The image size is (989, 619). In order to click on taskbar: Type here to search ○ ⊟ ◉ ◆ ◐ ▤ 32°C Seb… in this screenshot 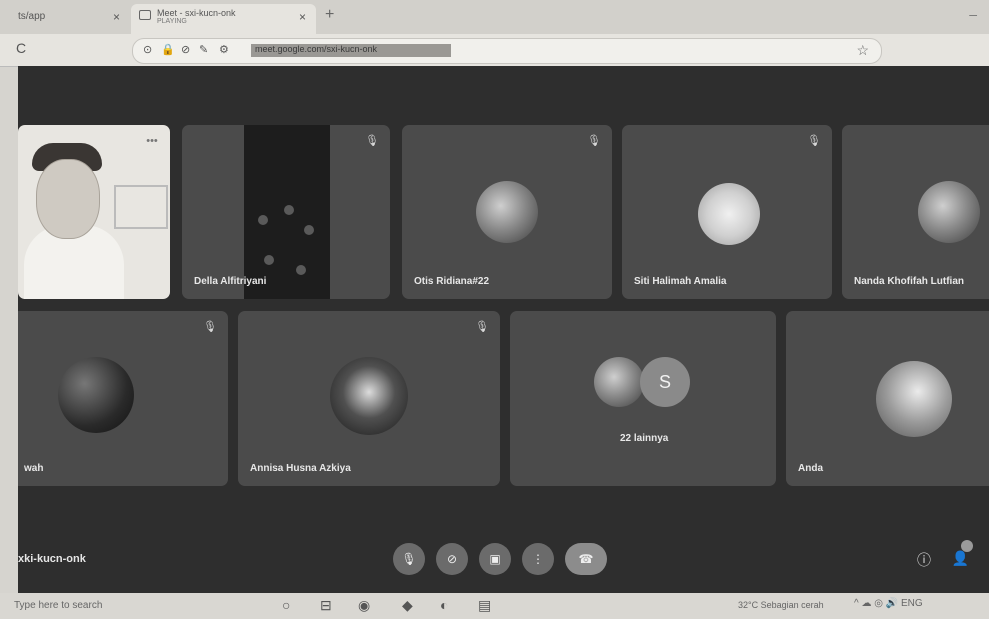, I will do `click(494, 606)`.